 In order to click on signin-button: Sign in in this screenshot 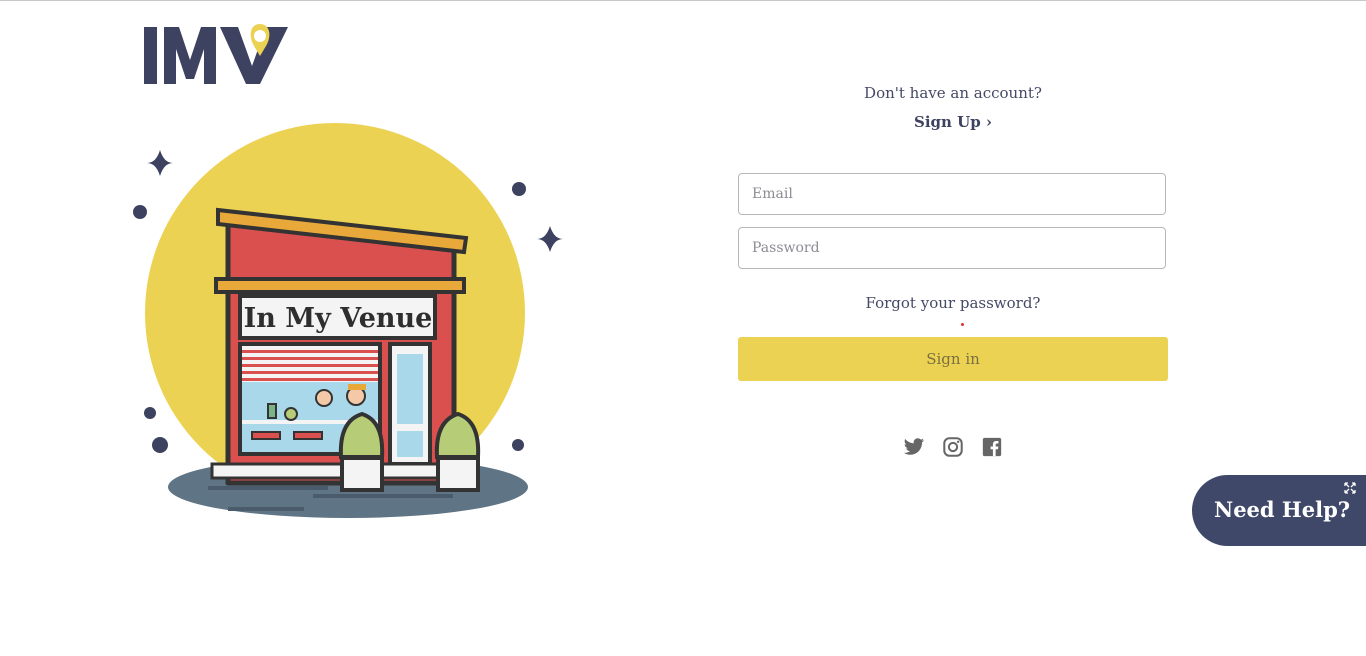, I will do `click(953, 359)`.